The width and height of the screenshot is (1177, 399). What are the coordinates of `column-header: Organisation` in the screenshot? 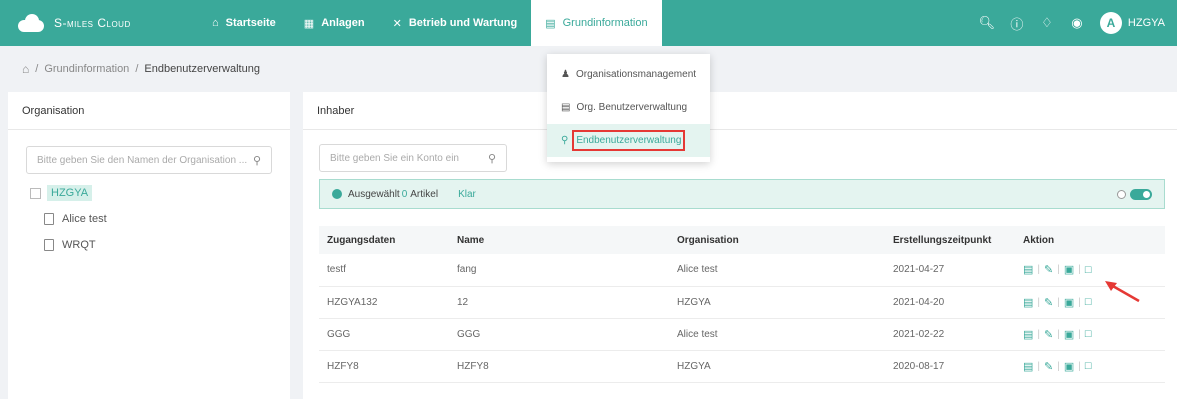 It's located at (777, 240).